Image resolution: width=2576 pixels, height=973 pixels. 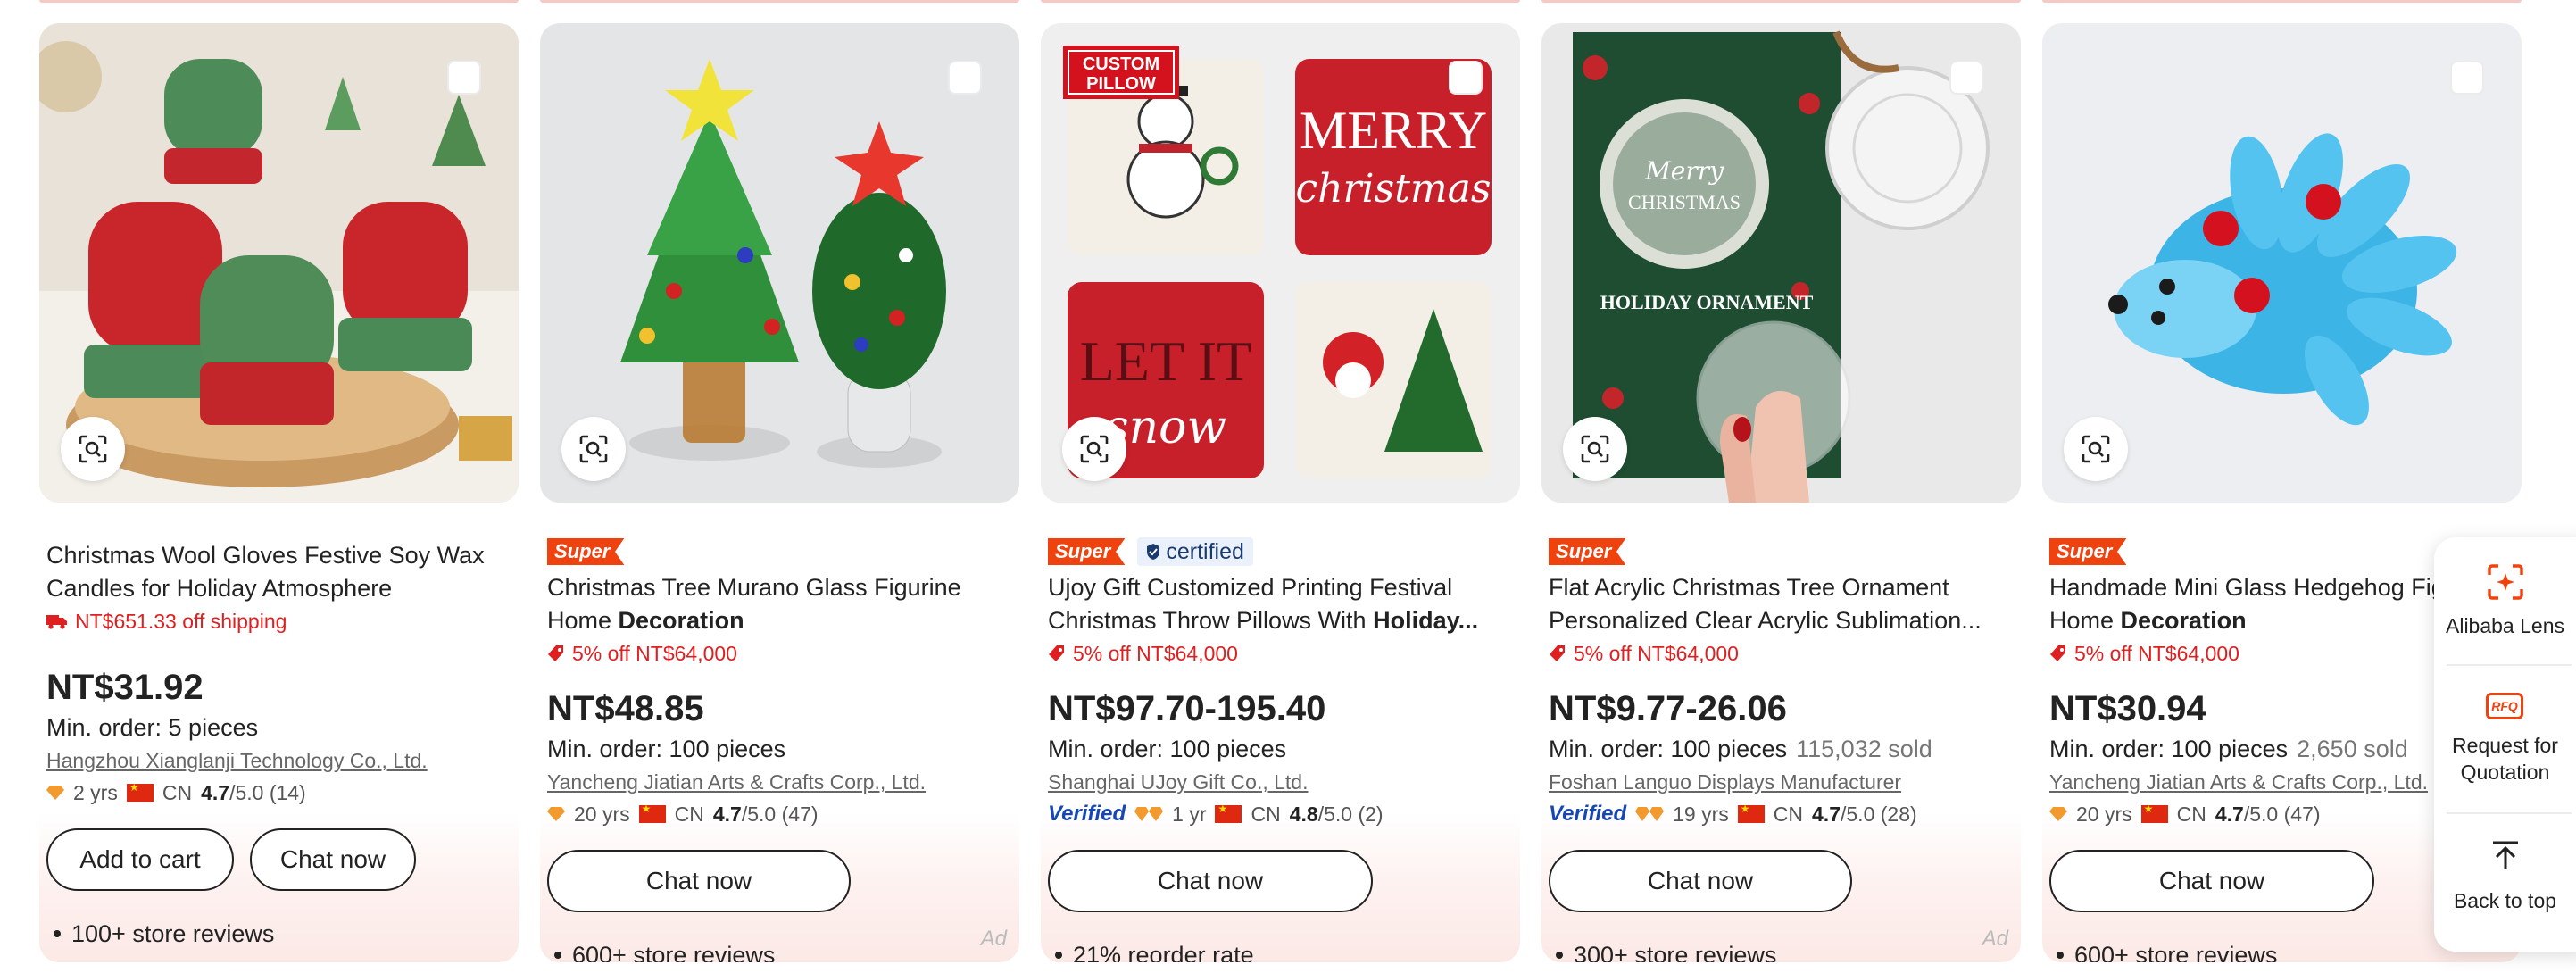 I want to click on promo-text: 5% off NT$64,000, so click(x=2157, y=653).